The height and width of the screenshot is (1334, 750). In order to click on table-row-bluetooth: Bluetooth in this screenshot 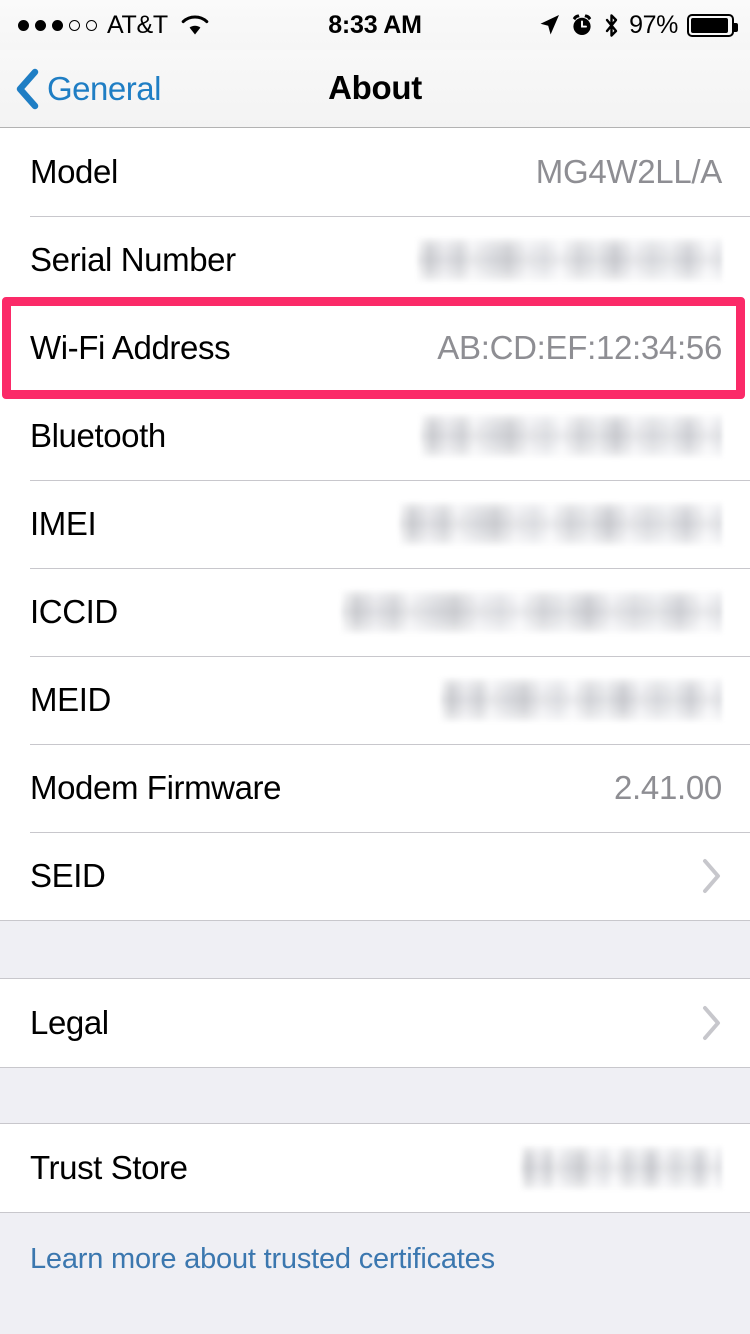, I will do `click(375, 436)`.